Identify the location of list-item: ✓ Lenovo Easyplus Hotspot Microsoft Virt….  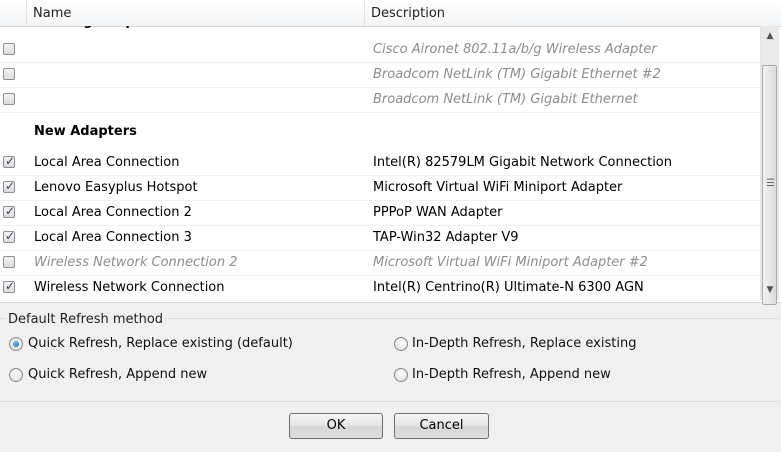
(380, 188).